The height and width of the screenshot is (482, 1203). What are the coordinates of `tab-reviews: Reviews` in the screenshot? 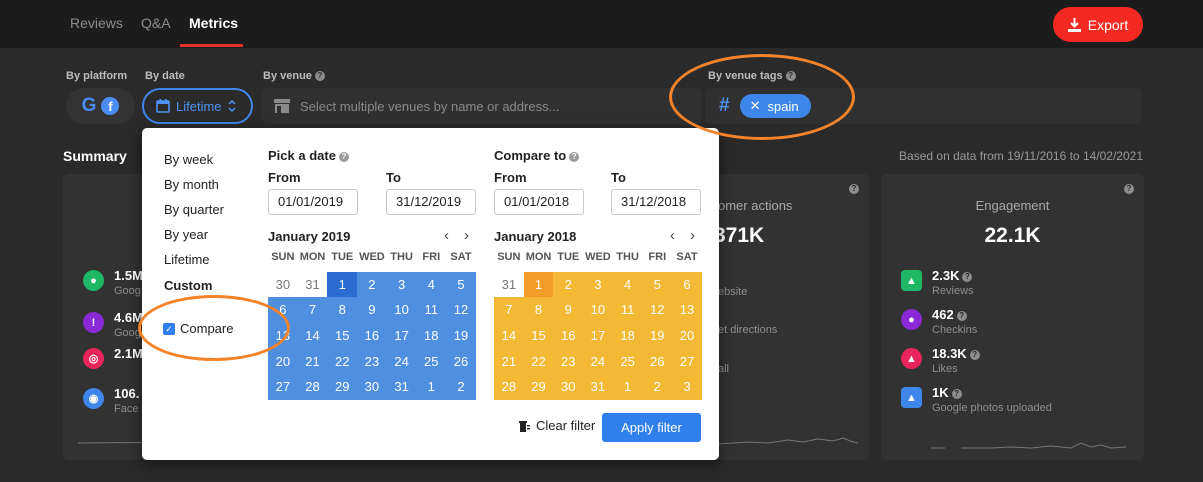 It's located at (96, 23).